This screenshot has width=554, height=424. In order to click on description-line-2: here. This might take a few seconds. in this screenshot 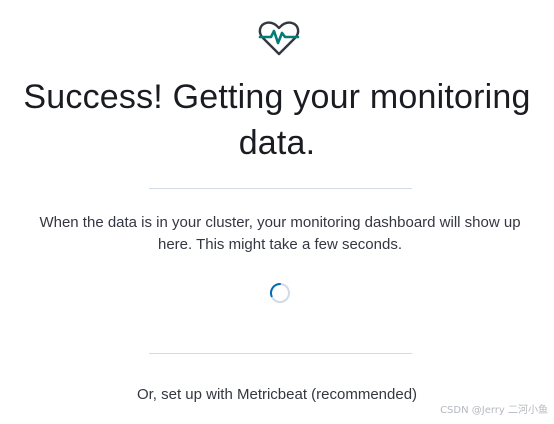, I will do `click(279, 244)`.